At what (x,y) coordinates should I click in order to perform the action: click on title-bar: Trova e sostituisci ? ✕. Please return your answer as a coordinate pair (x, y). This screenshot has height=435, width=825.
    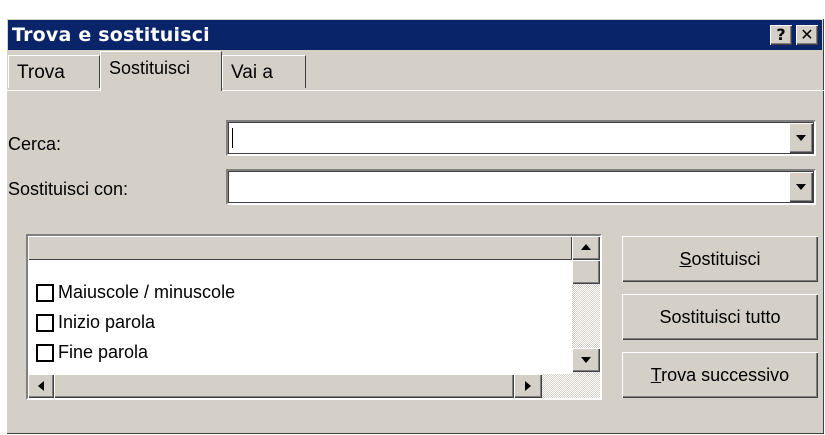
    Looking at the image, I should click on (415, 35).